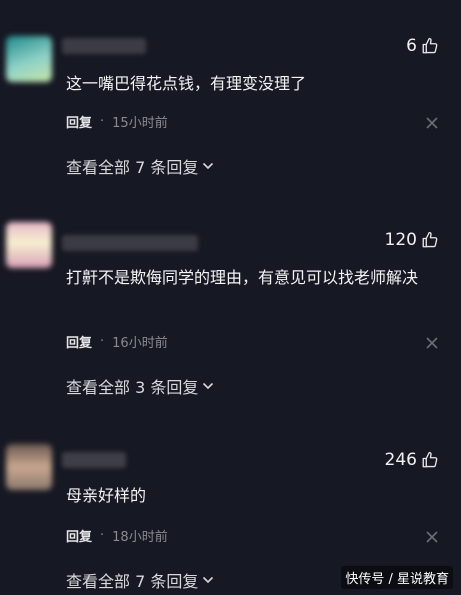  I want to click on view-all-replies-button: 查看全部 3 条回复, so click(140, 386).